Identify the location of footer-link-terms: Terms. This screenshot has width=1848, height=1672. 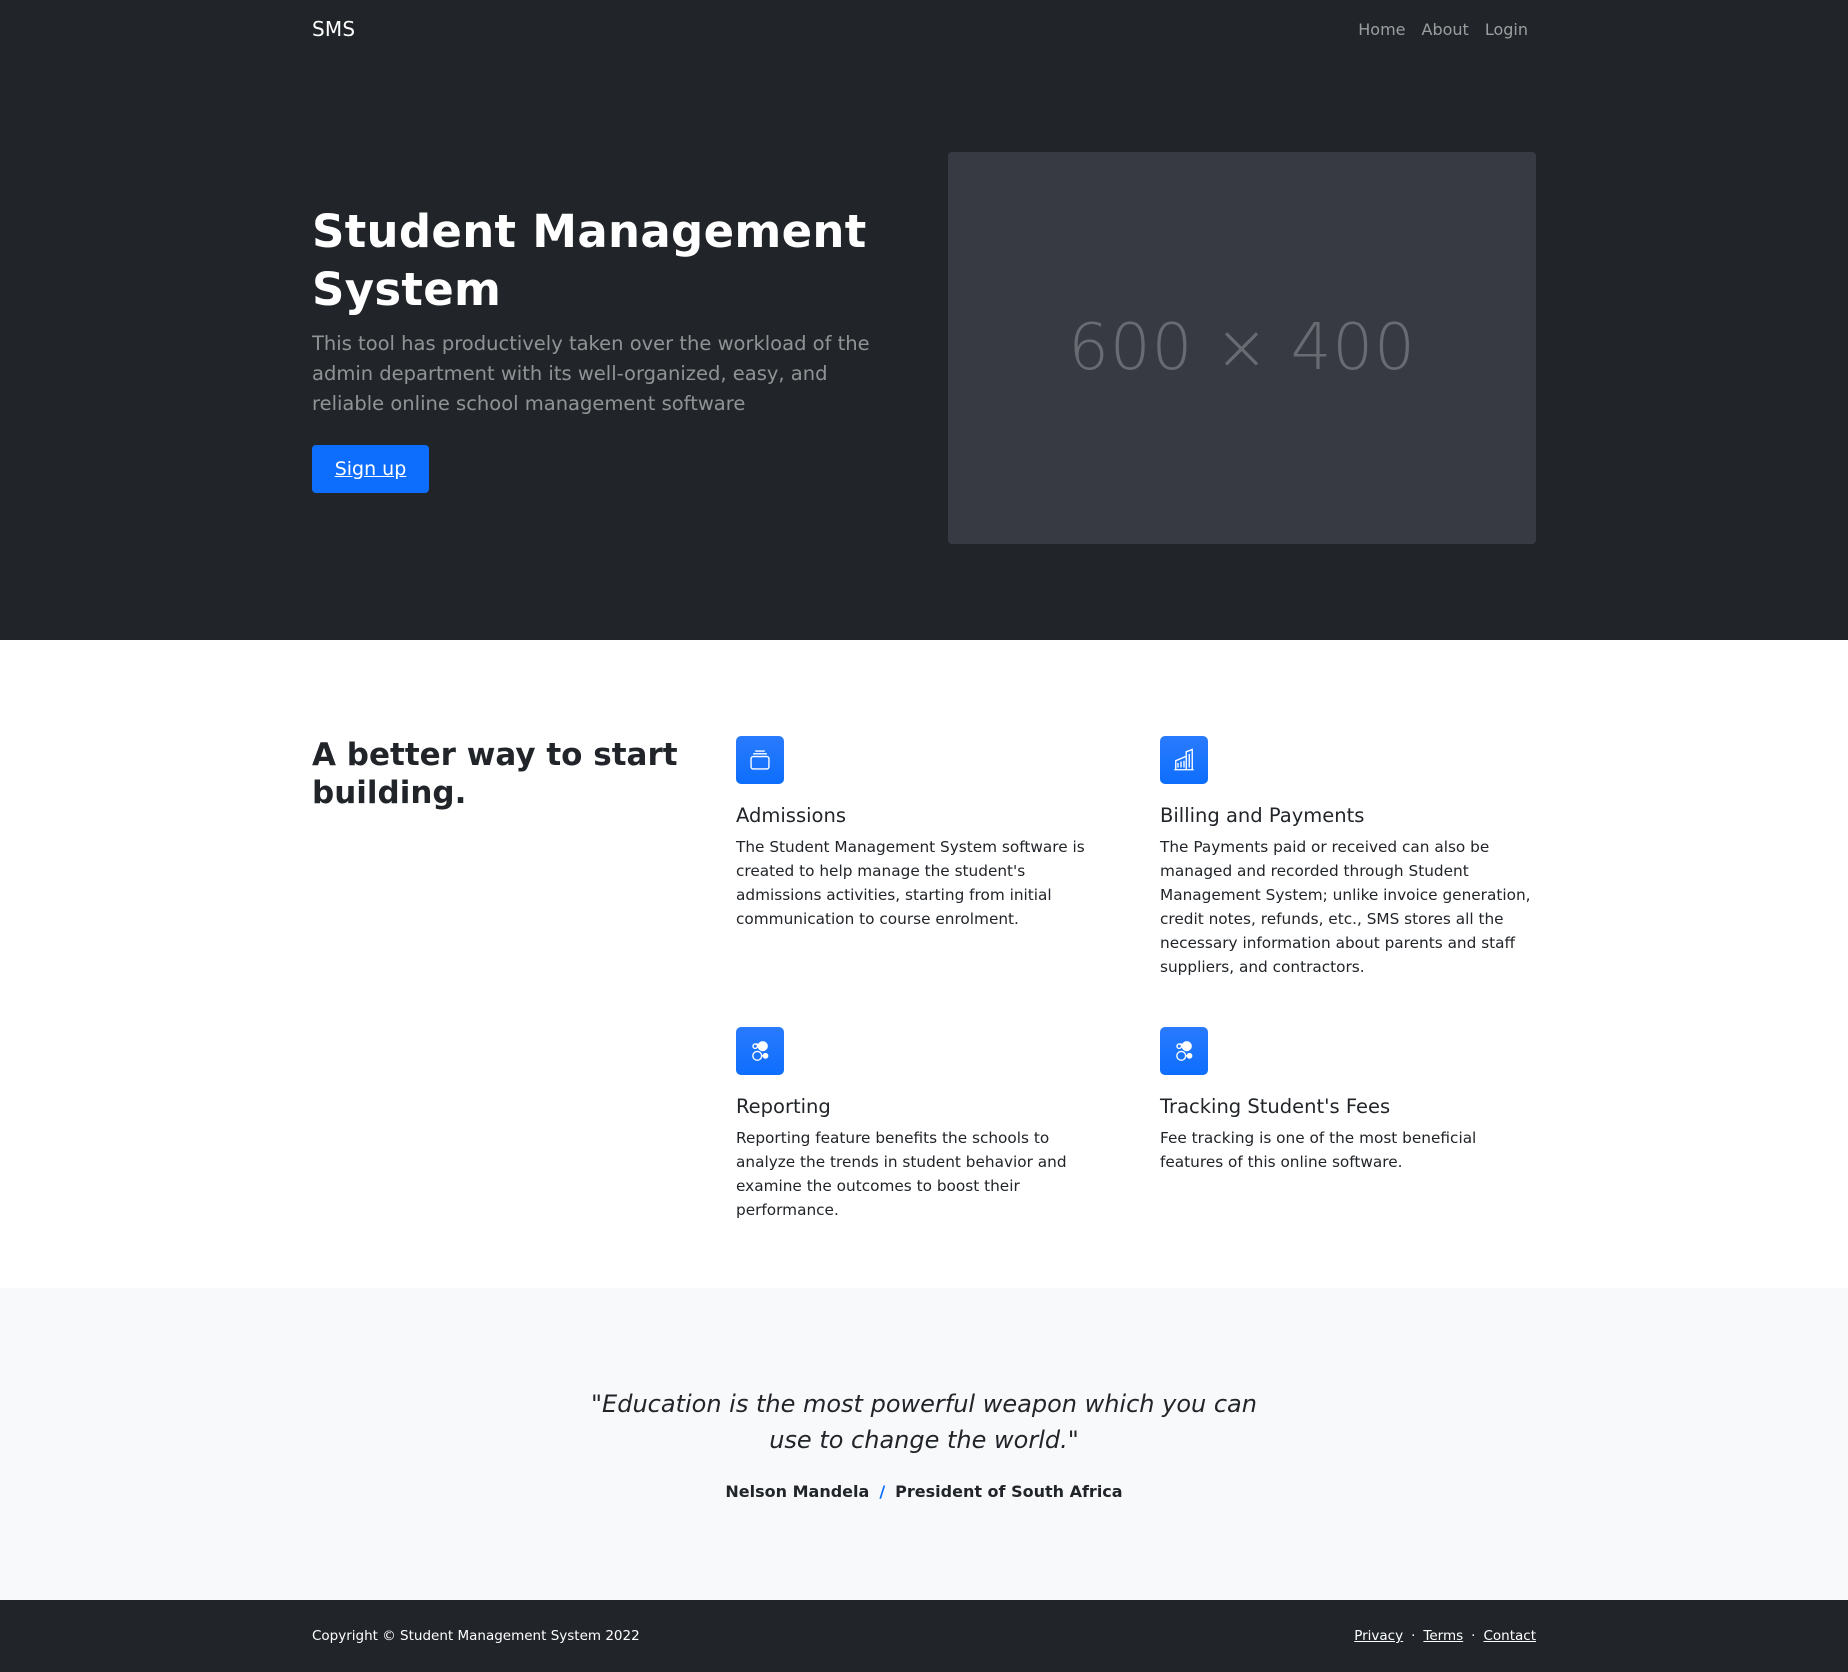
(1443, 1636).